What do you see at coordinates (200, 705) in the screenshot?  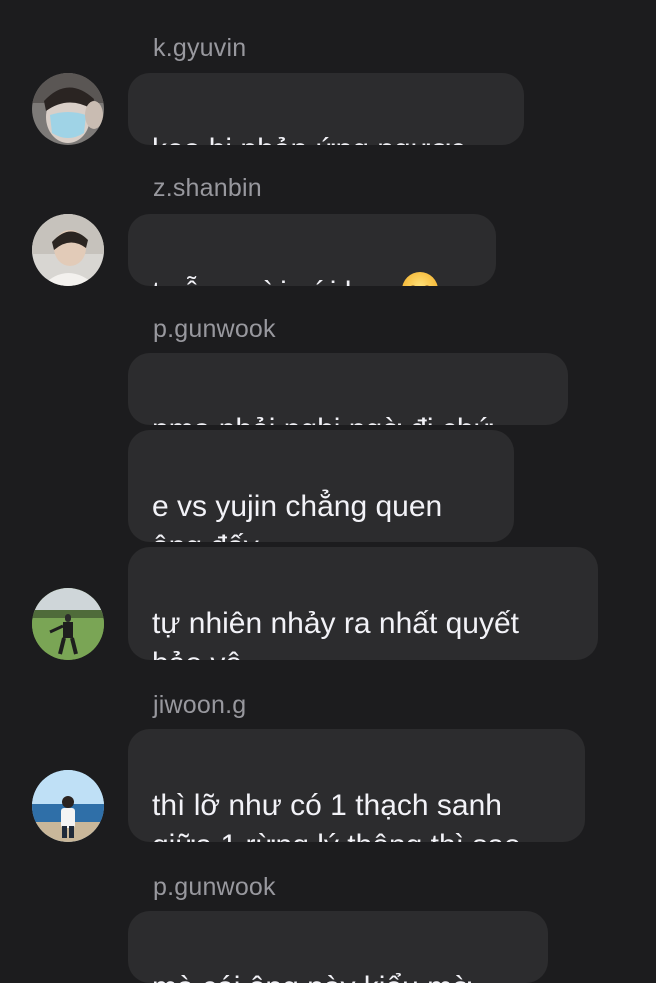 I see `sender-name: jiwoon.g` at bounding box center [200, 705].